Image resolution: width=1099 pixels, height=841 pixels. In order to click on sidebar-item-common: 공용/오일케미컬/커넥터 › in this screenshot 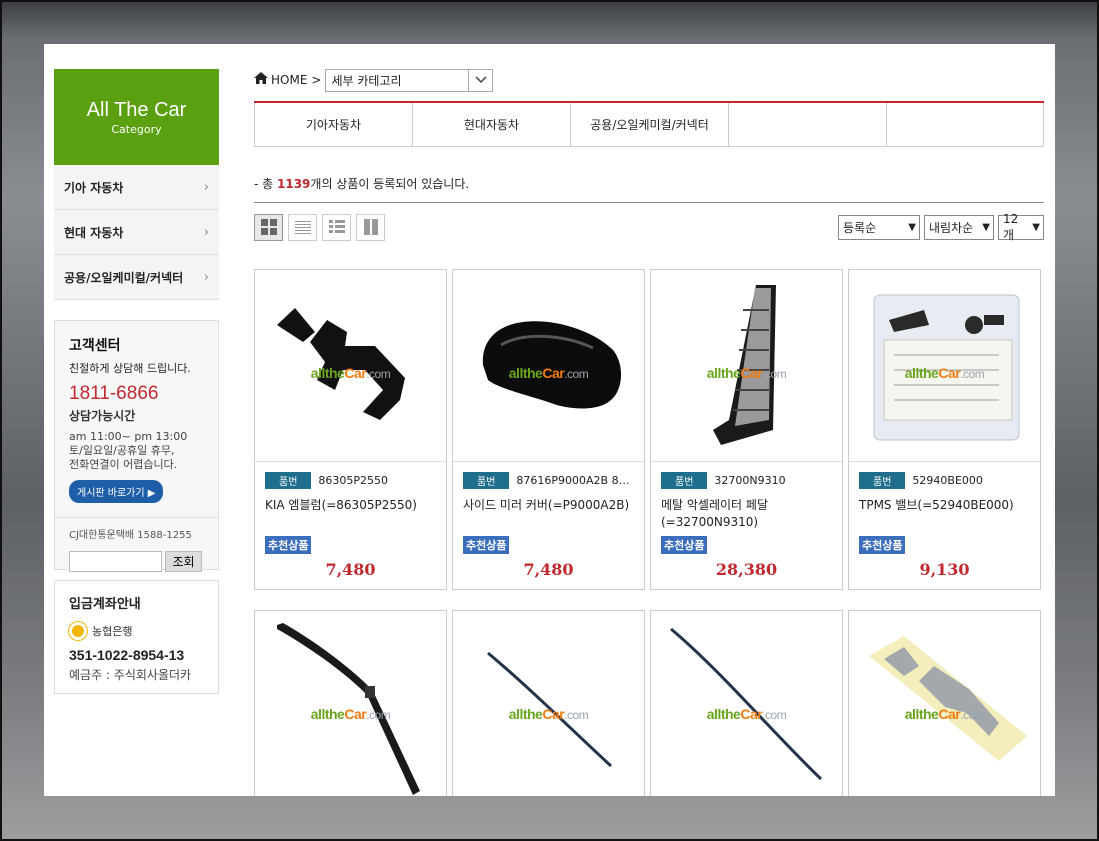, I will do `click(136, 277)`.